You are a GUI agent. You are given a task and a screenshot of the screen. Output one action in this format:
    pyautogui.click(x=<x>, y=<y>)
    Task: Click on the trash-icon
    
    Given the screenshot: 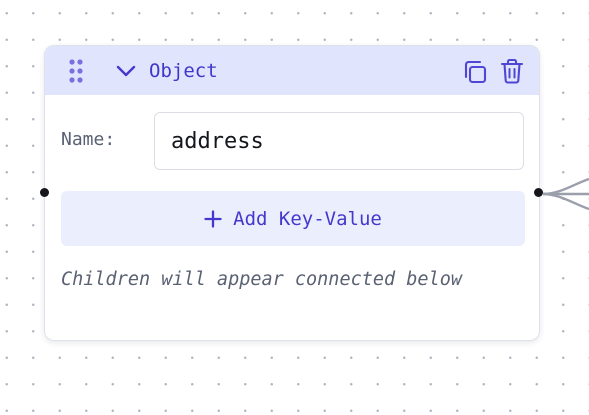 What is the action you would take?
    pyautogui.click(x=512, y=71)
    